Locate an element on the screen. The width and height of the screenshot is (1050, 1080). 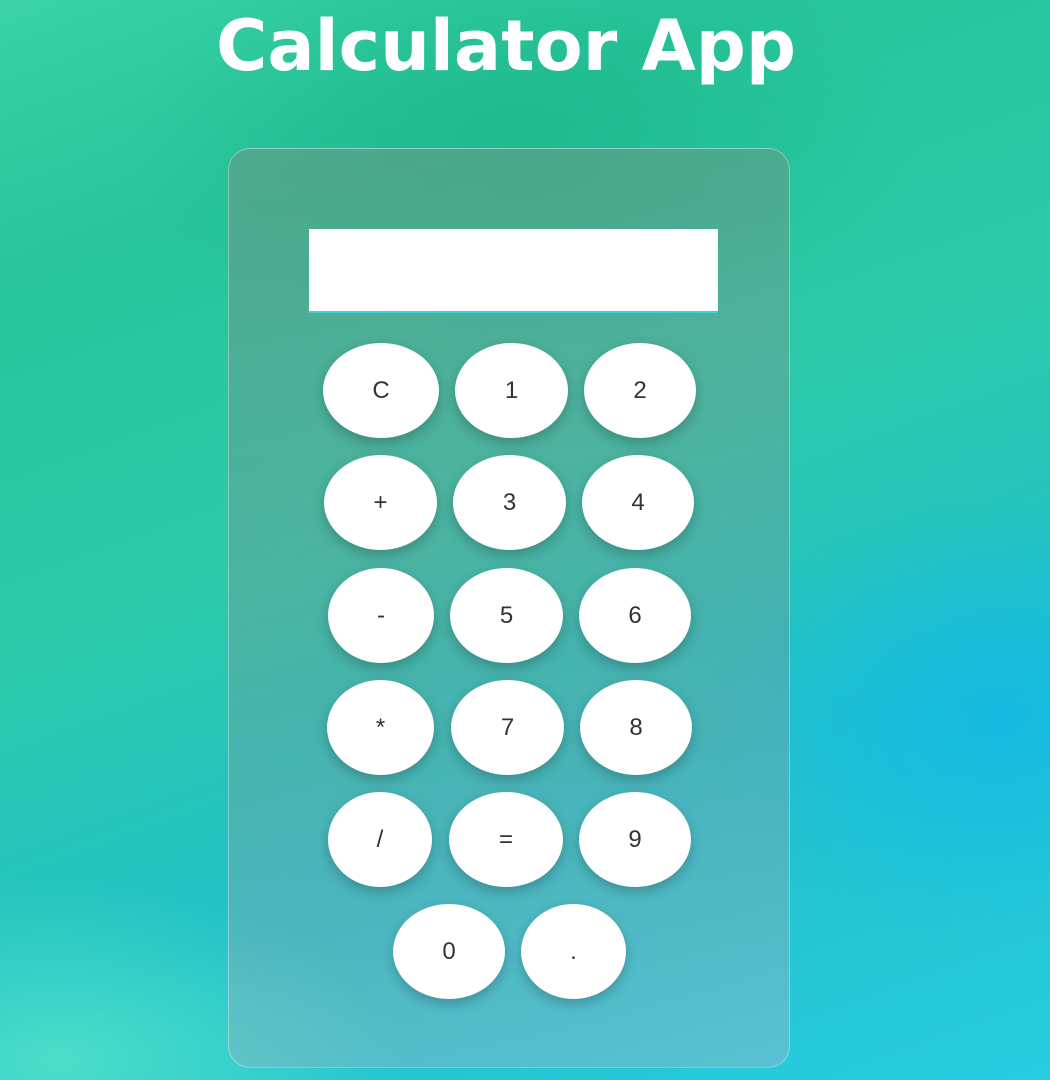
multiply-button: * is located at coordinates (380, 727).